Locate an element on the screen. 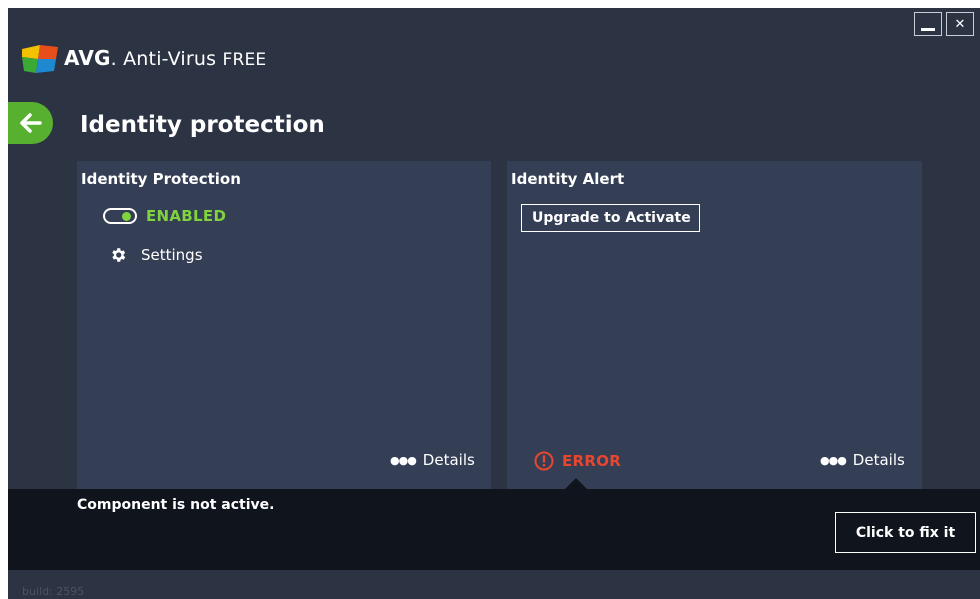 This screenshot has height=599, width=980. identity-protection-details-link: ●●● Details is located at coordinates (432, 460).